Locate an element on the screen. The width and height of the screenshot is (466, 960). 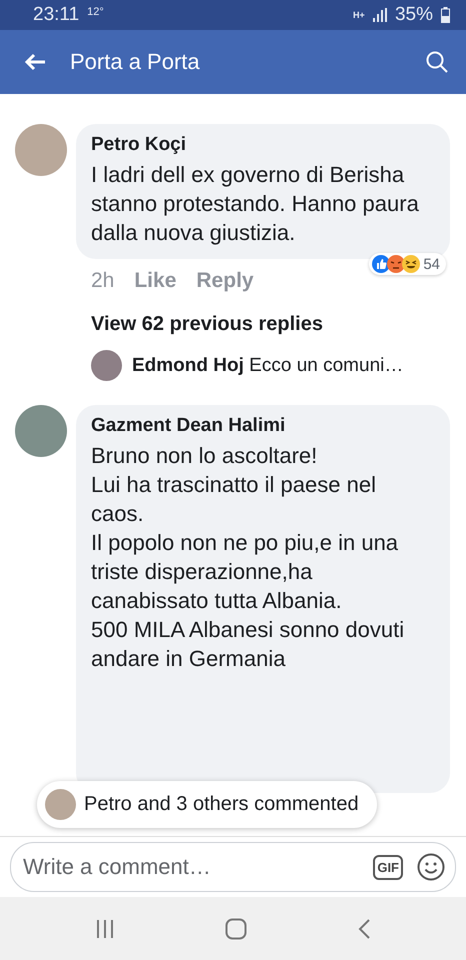
comment-author: Petro Koçi is located at coordinates (262, 145).